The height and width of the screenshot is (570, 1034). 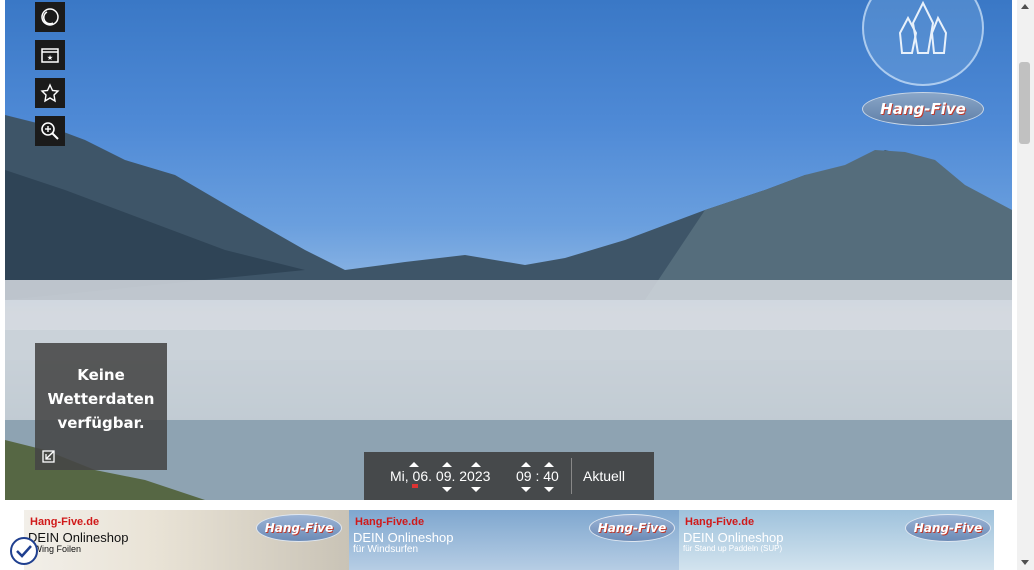 I want to click on month-up-arrow-icon, so click(x=447, y=464).